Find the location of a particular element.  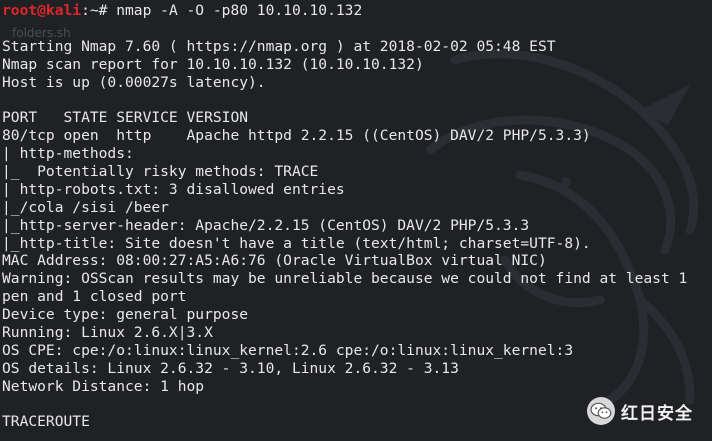

output-line: |_ Potentially risky methods: TRACE is located at coordinates (160, 172).